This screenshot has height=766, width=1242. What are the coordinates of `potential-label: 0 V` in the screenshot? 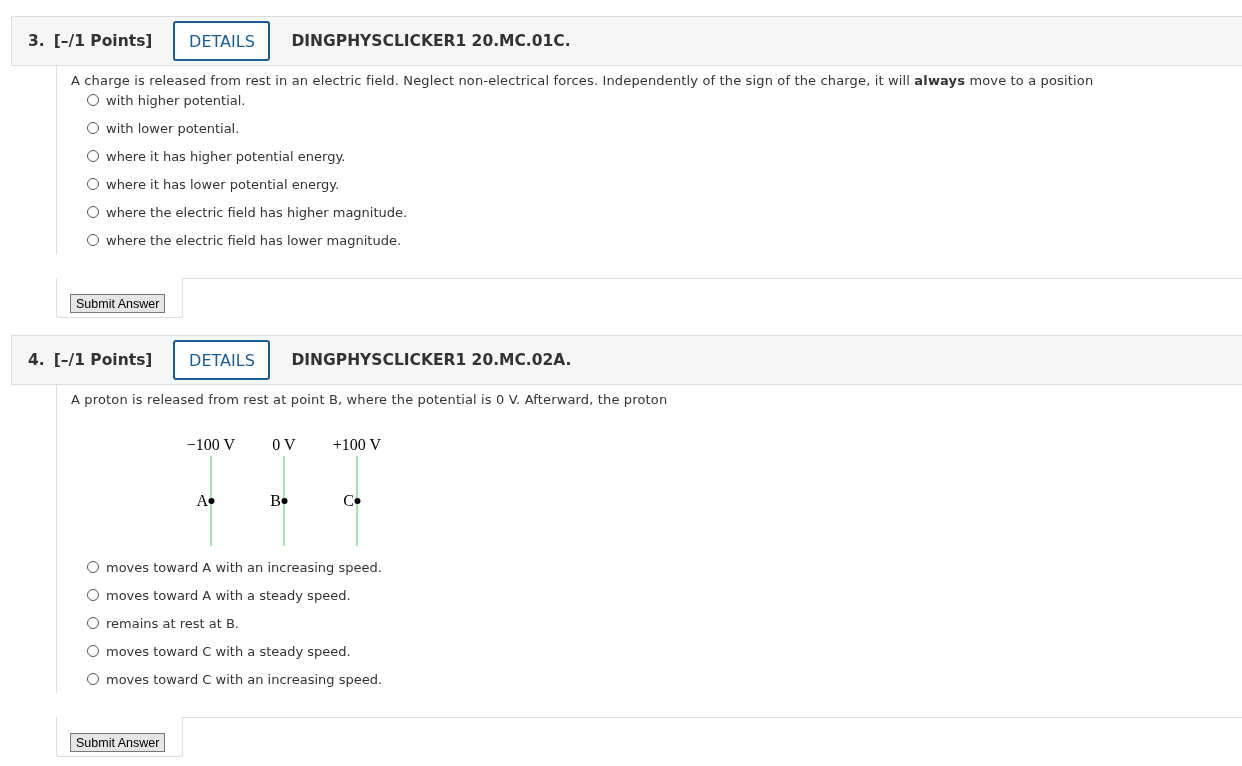 It's located at (284, 444).